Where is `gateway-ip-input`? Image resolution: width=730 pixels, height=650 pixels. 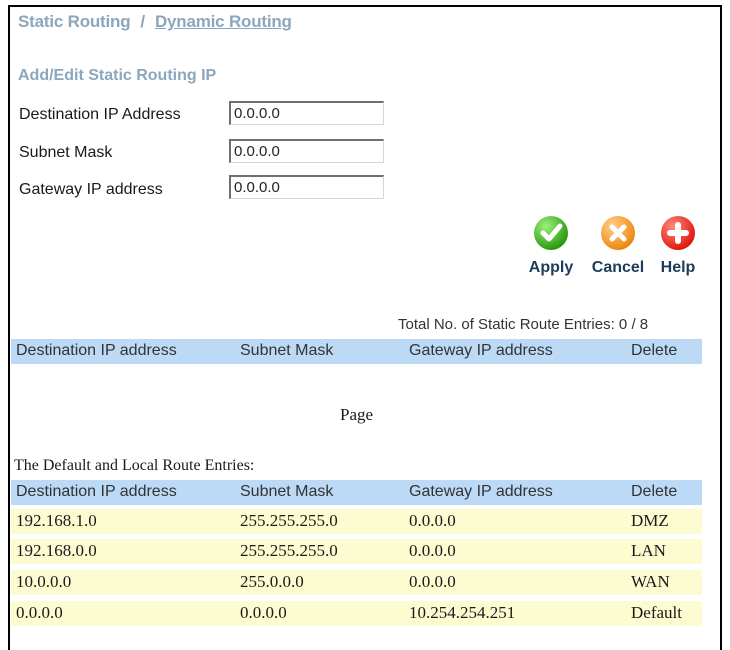 gateway-ip-input is located at coordinates (306, 187).